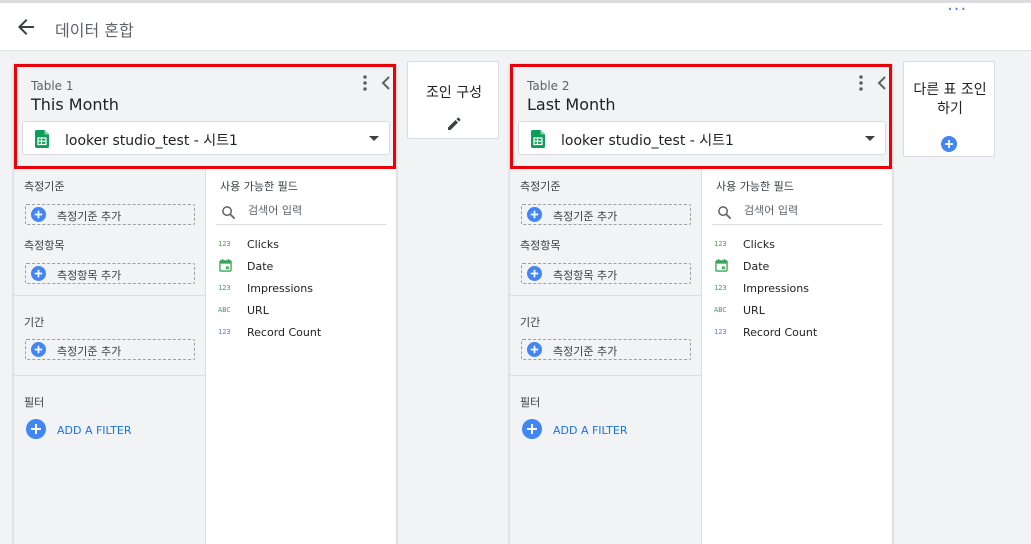  I want to click on page-title: 데이터 혼합, so click(94, 30).